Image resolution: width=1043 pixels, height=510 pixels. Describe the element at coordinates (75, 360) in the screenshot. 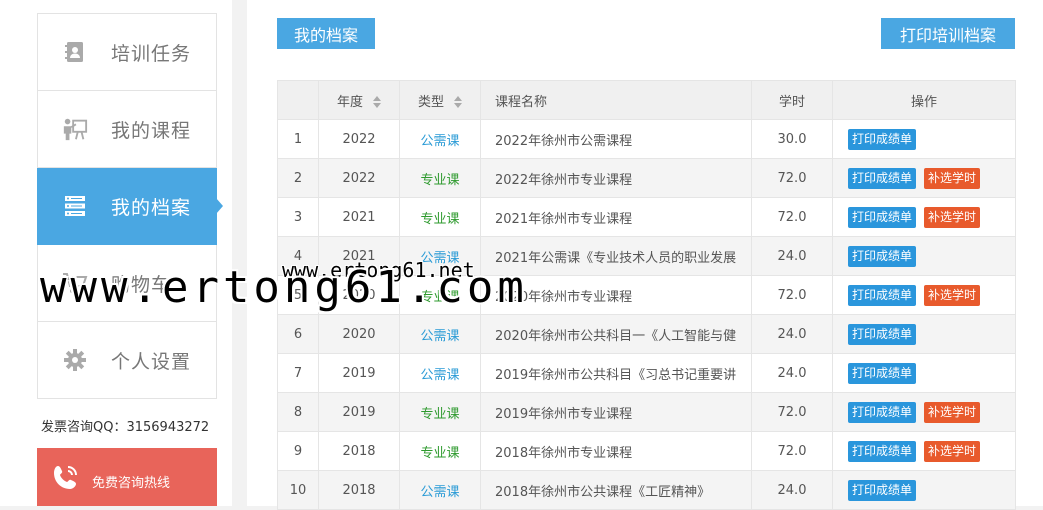

I see `gear-icon` at that location.